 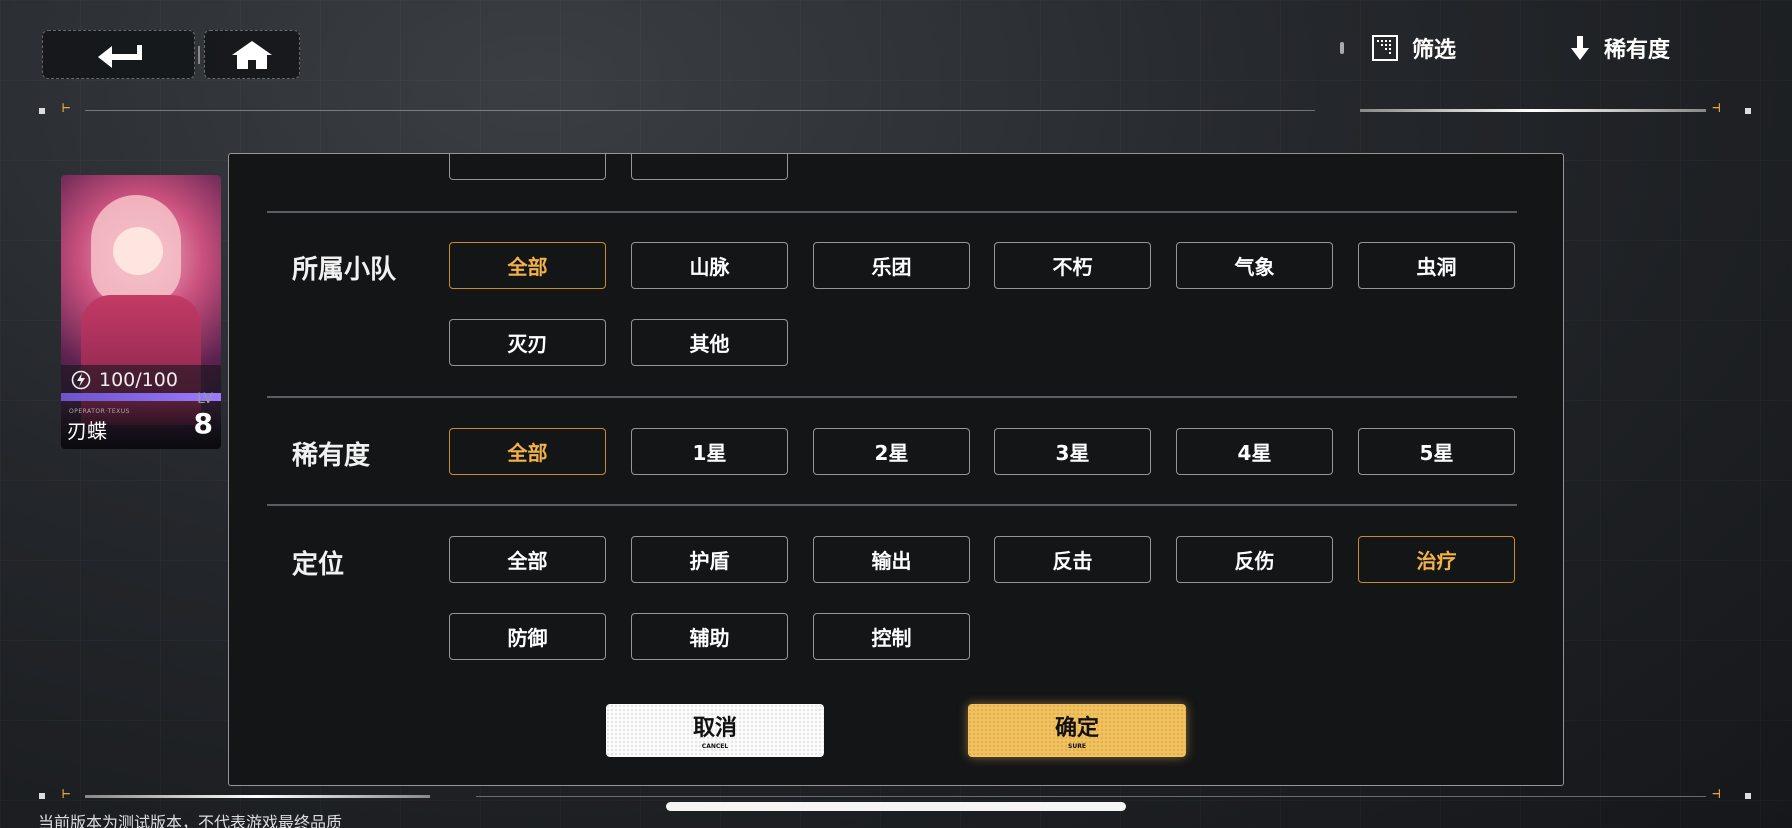 What do you see at coordinates (344, 270) in the screenshot?
I see `squad-label: 所属小队` at bounding box center [344, 270].